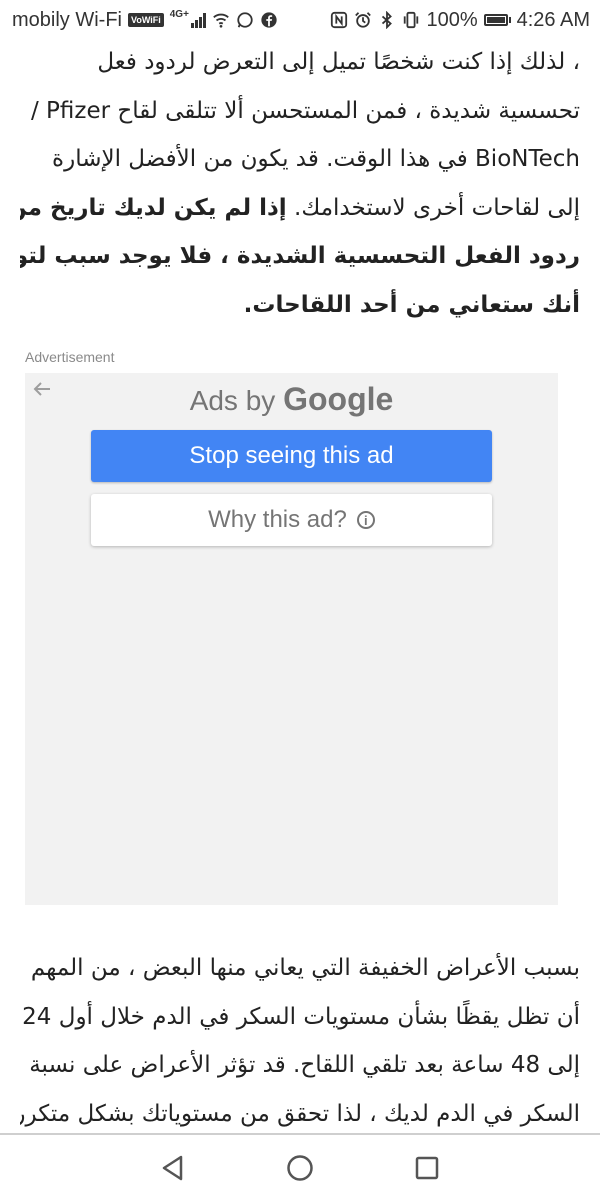  I want to click on stop-seeing-ad-label: Stop seeing this ad, so click(291, 455).